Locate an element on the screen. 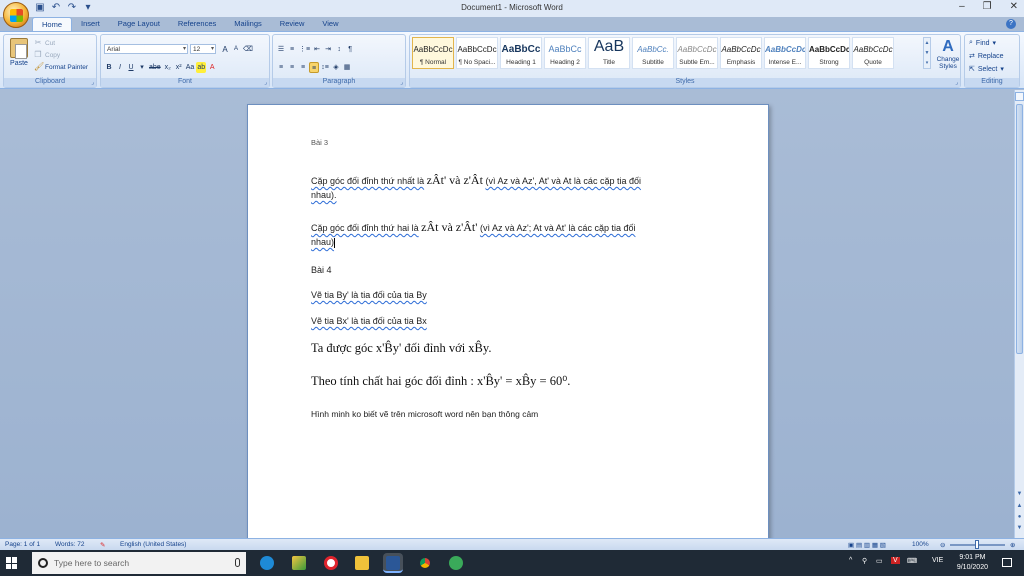 The height and width of the screenshot is (576, 1024). superscript-button: x² is located at coordinates (179, 67).